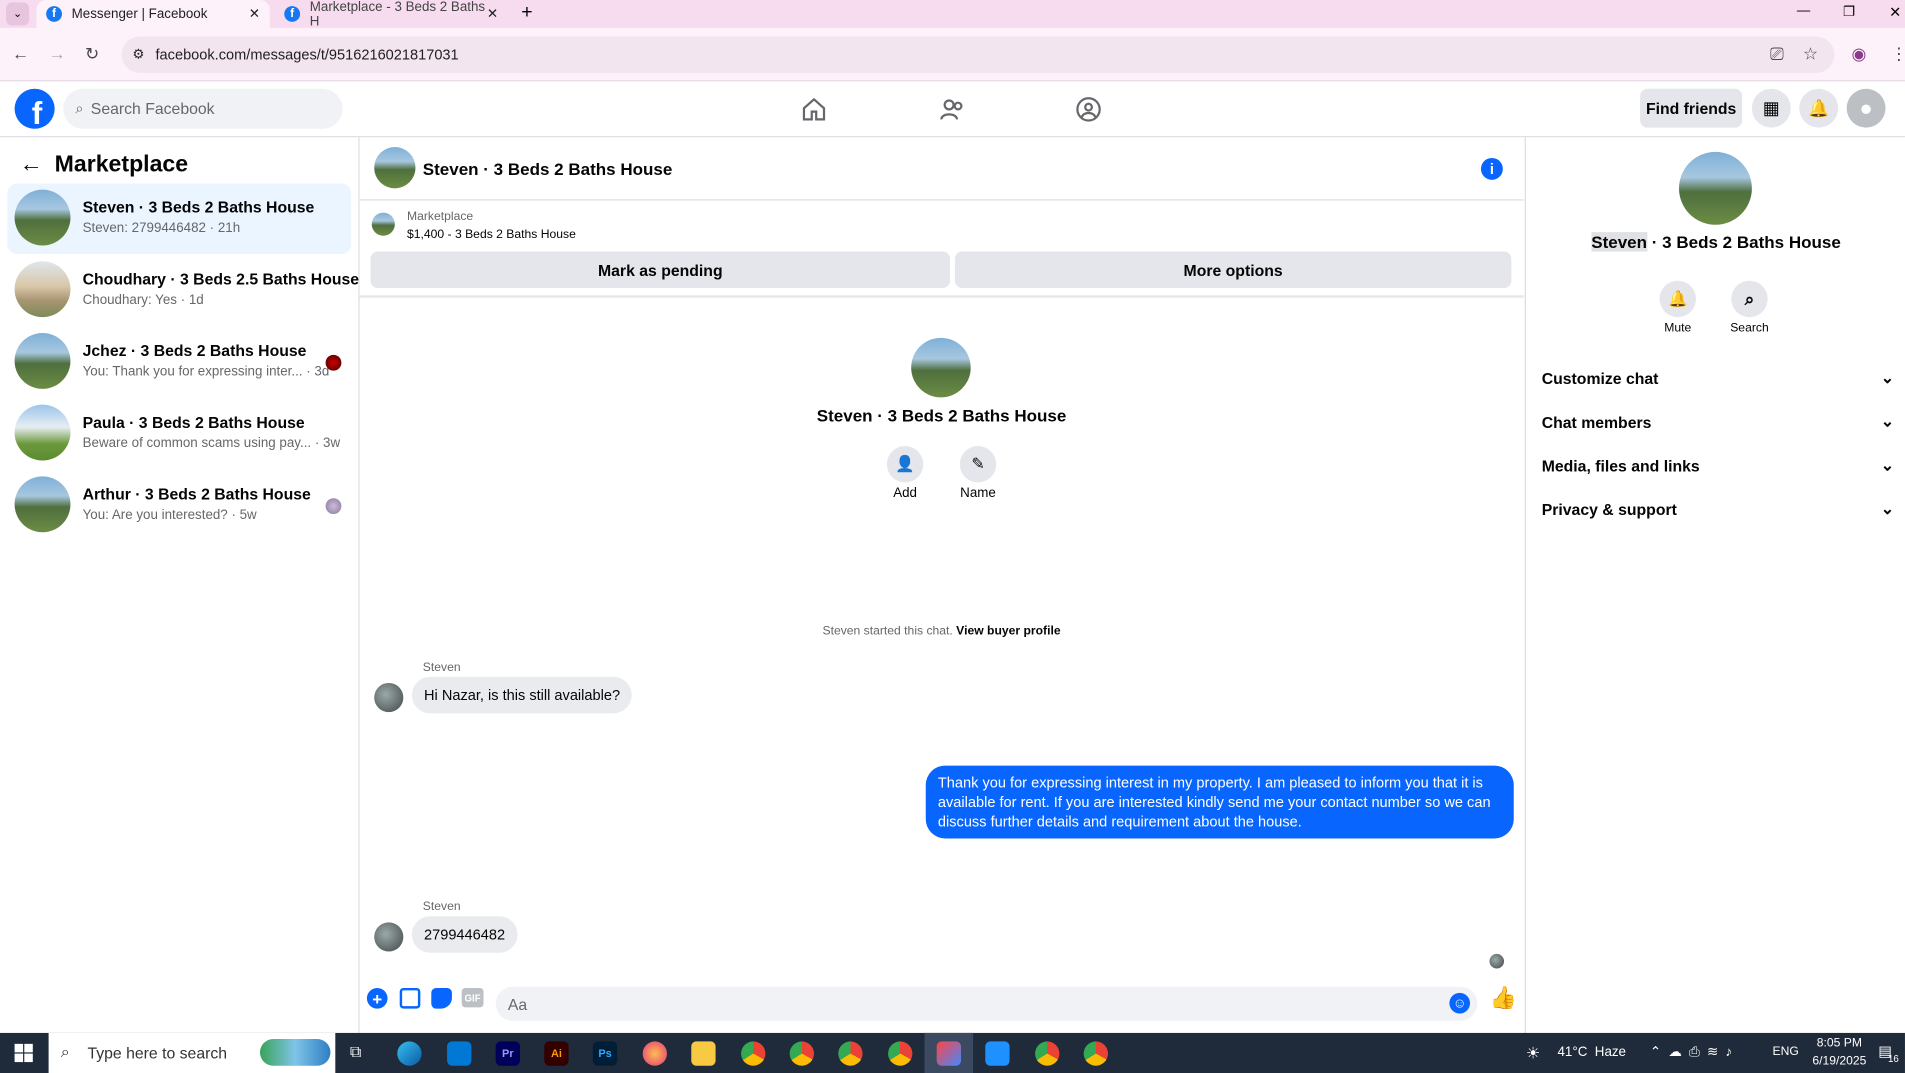  I want to click on find-friends-button: Find friends, so click(1691, 108).